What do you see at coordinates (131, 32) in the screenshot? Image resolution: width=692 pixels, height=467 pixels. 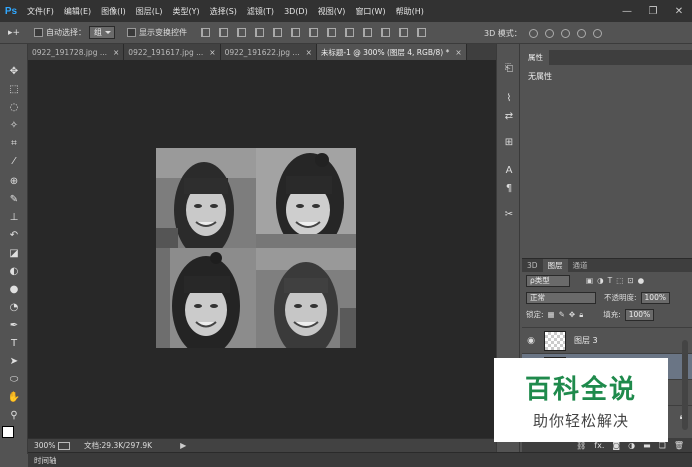 I see `show-transform-checkbox` at bounding box center [131, 32].